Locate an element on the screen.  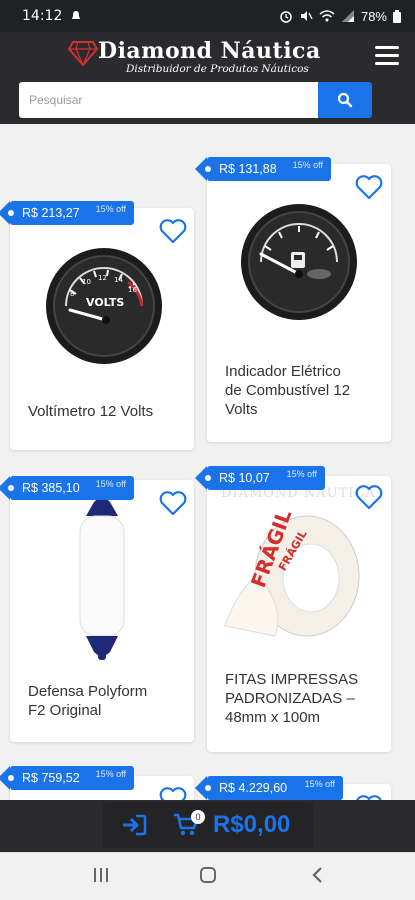
back-icon is located at coordinates (317, 875).